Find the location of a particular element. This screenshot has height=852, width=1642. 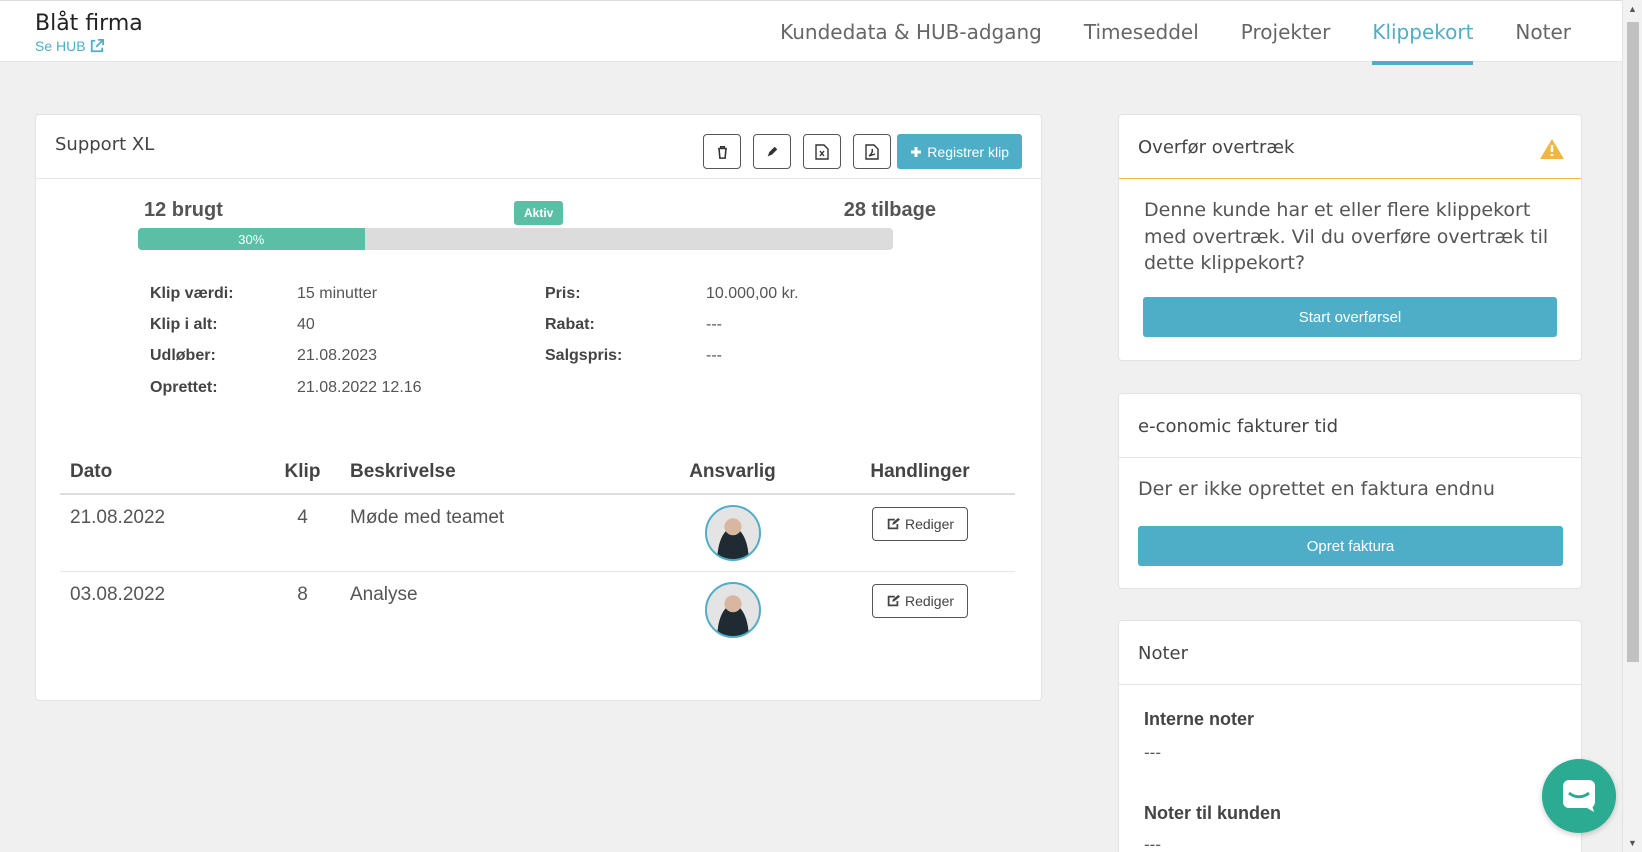

pencil-icon is located at coordinates (772, 151).